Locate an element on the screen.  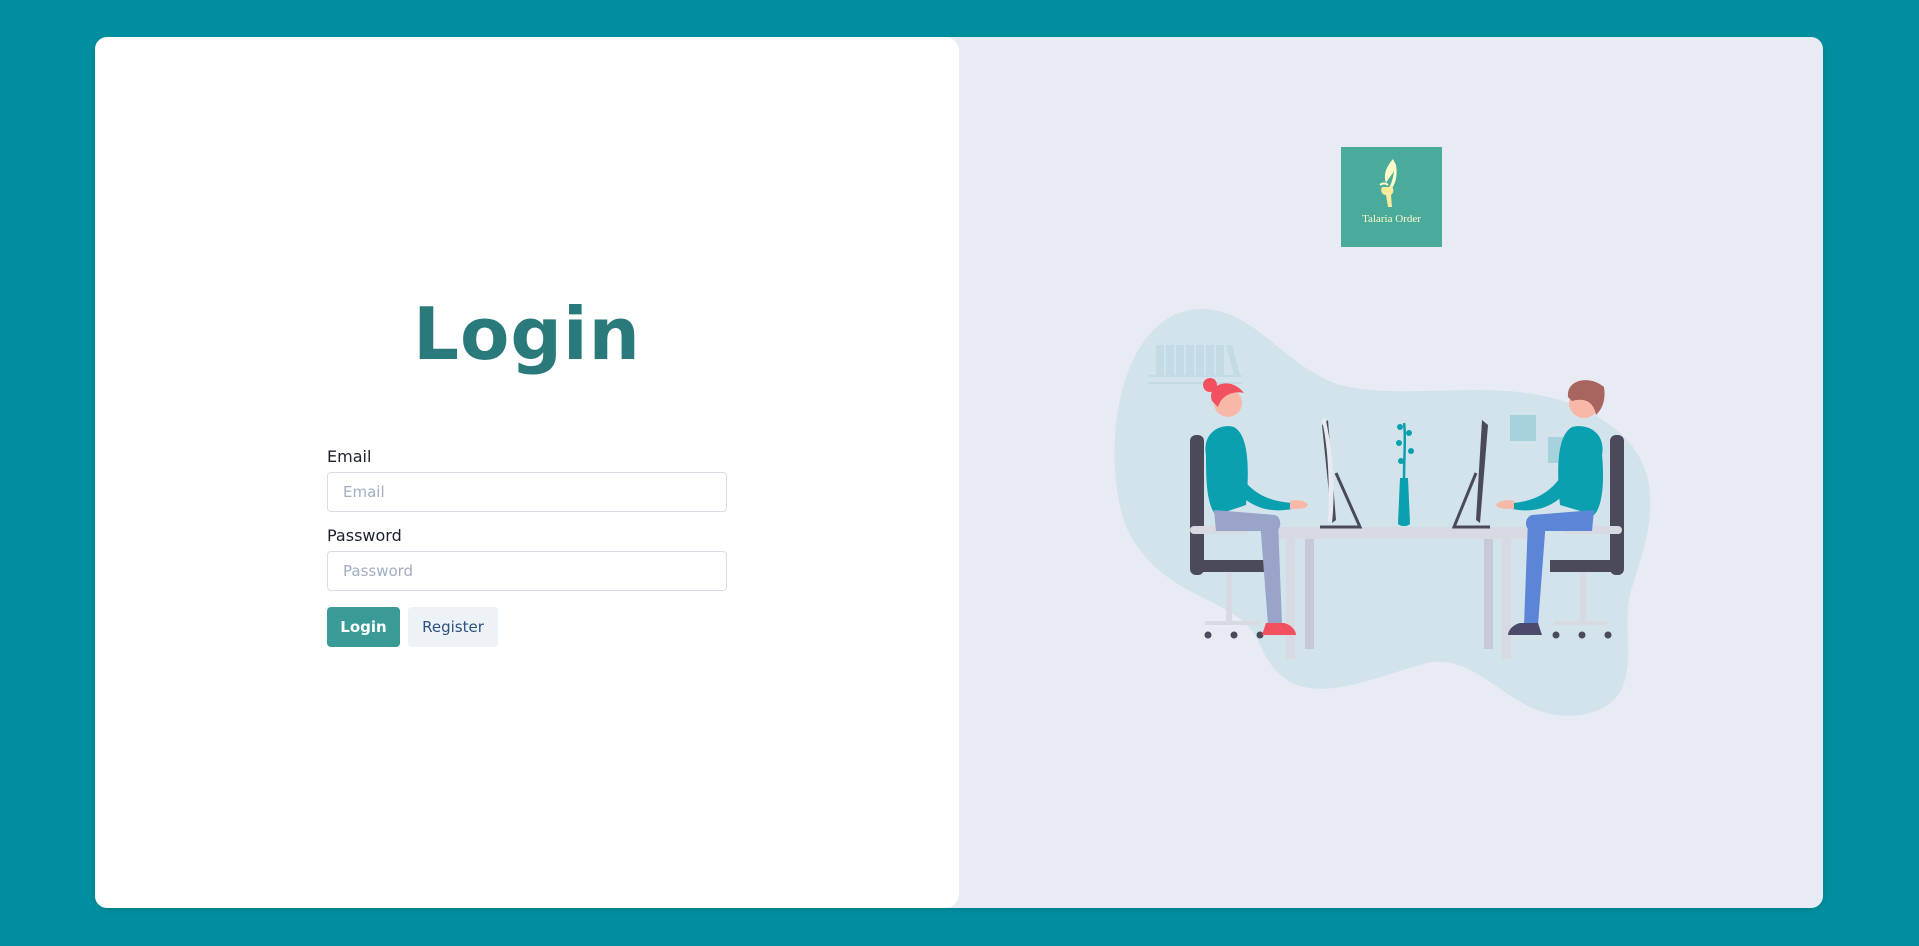
login-form: Email Password Login Register is located at coordinates (527, 547).